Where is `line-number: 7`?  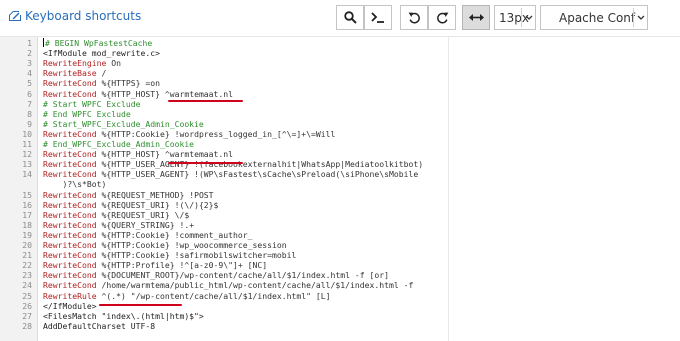
line-number: 7 is located at coordinates (29, 103).